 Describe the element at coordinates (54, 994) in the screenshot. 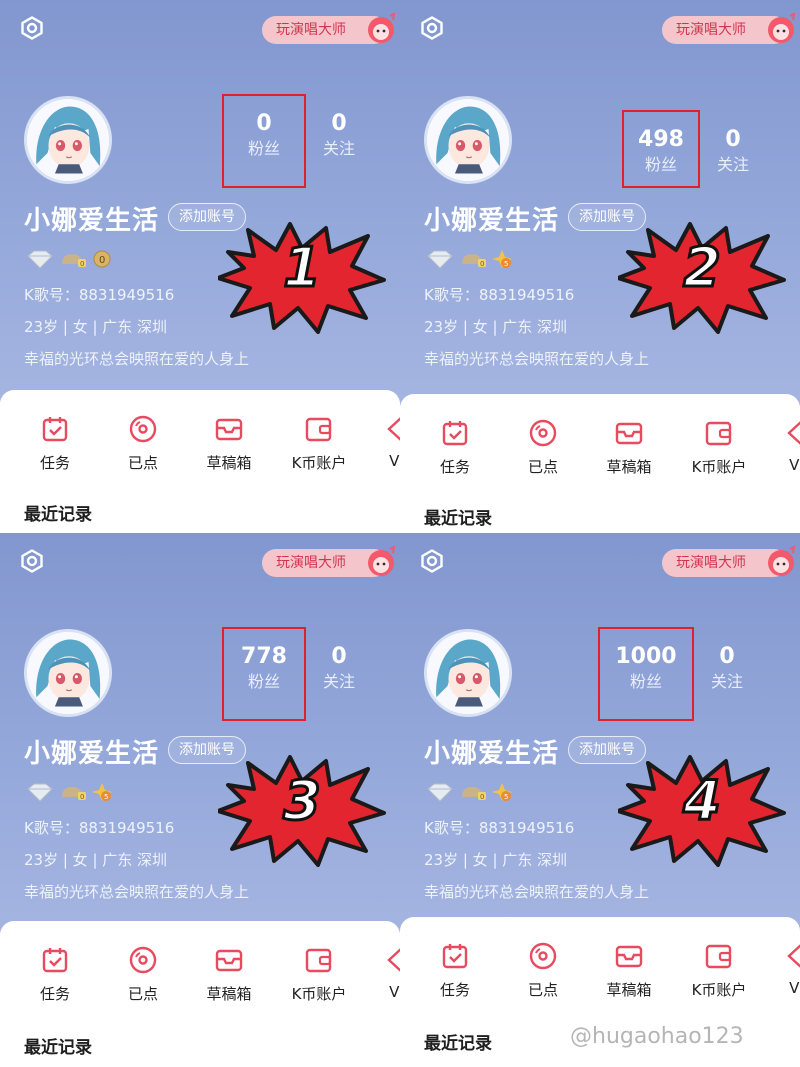

I see `quick-tab-label: 任务` at that location.